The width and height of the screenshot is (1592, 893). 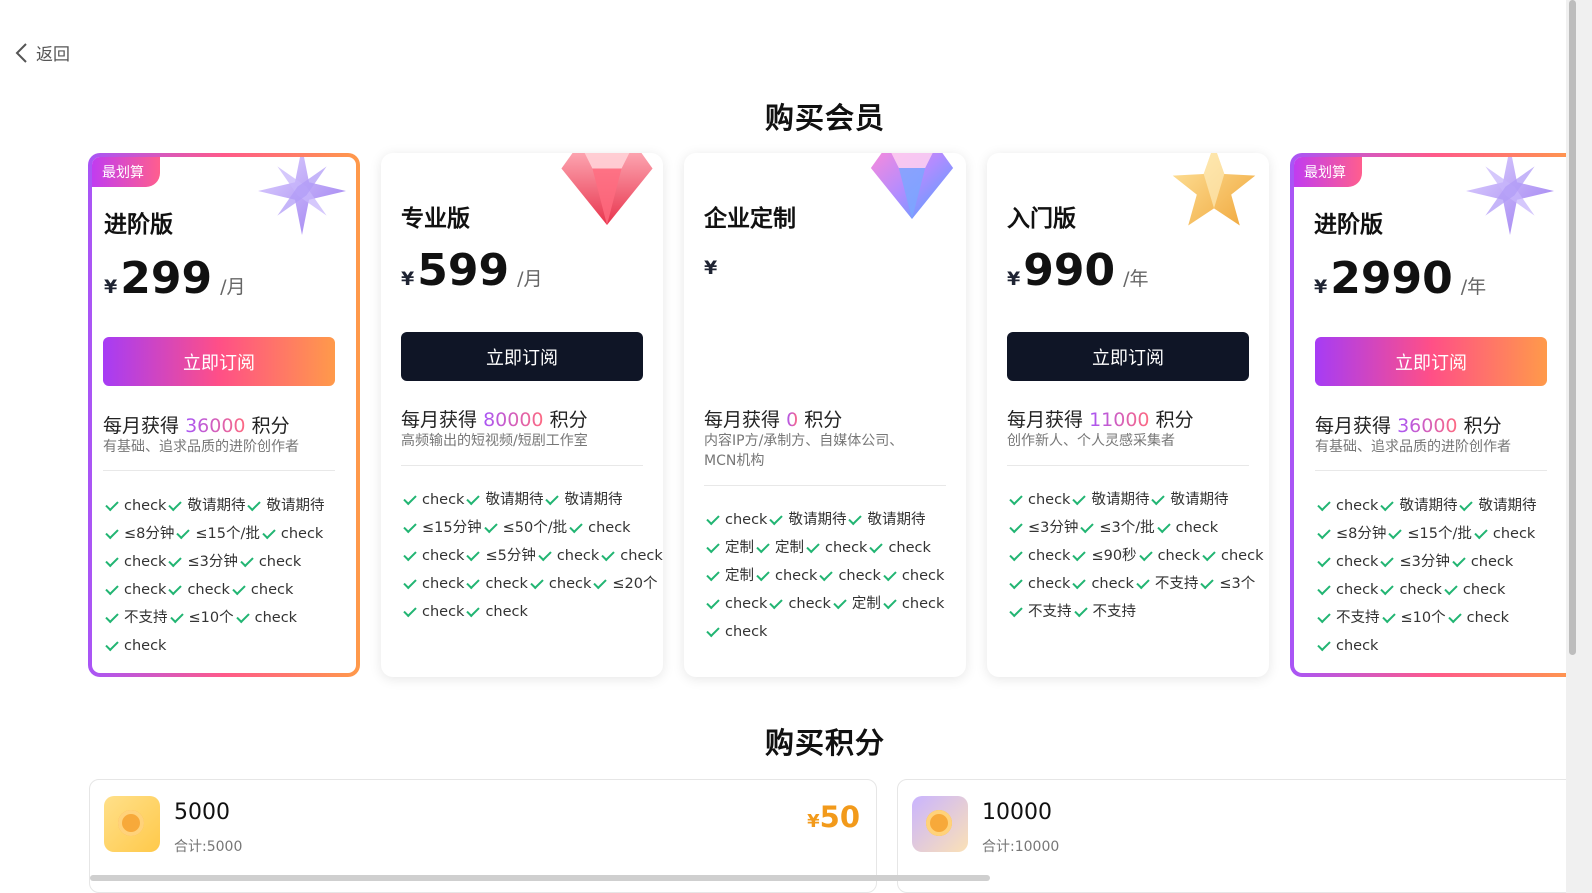 I want to click on plan-name: 入门版, so click(x=1041, y=219).